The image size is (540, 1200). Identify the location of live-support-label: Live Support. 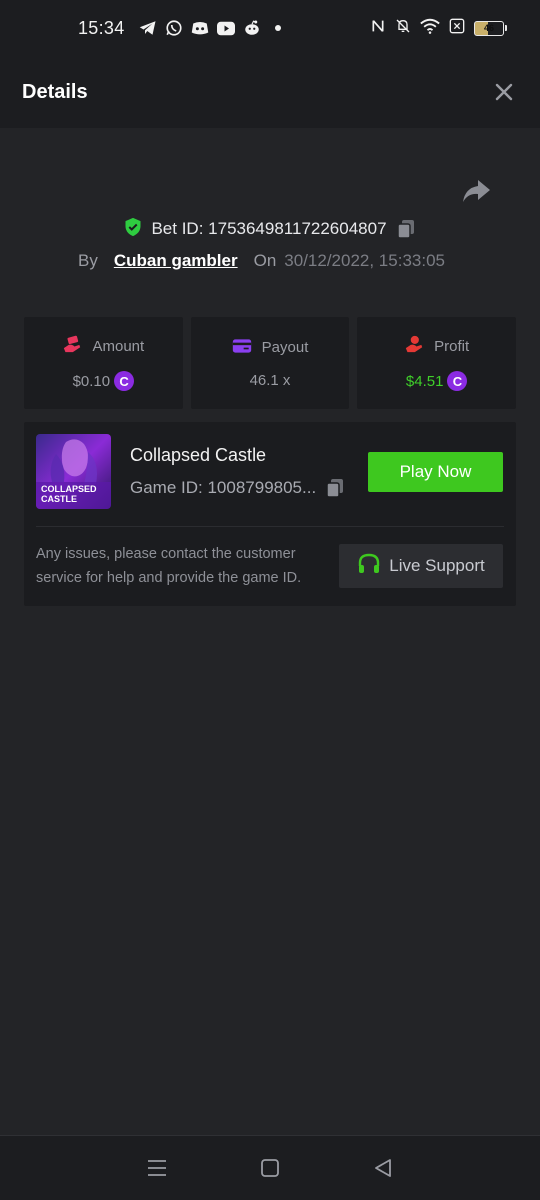
(437, 565).